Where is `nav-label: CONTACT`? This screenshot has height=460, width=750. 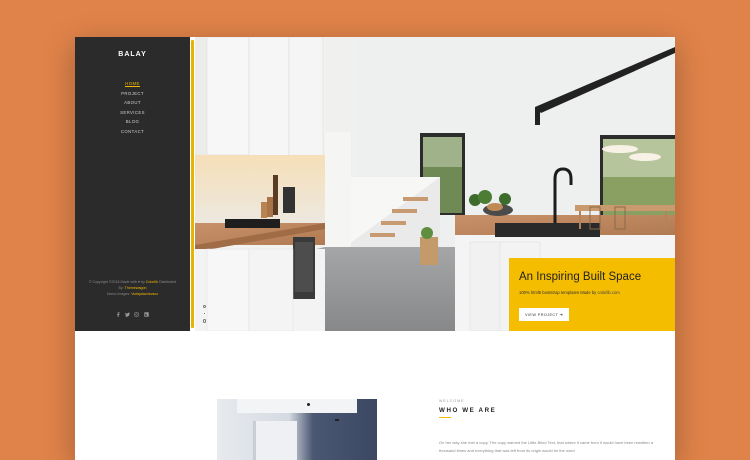 nav-label: CONTACT is located at coordinates (132, 131).